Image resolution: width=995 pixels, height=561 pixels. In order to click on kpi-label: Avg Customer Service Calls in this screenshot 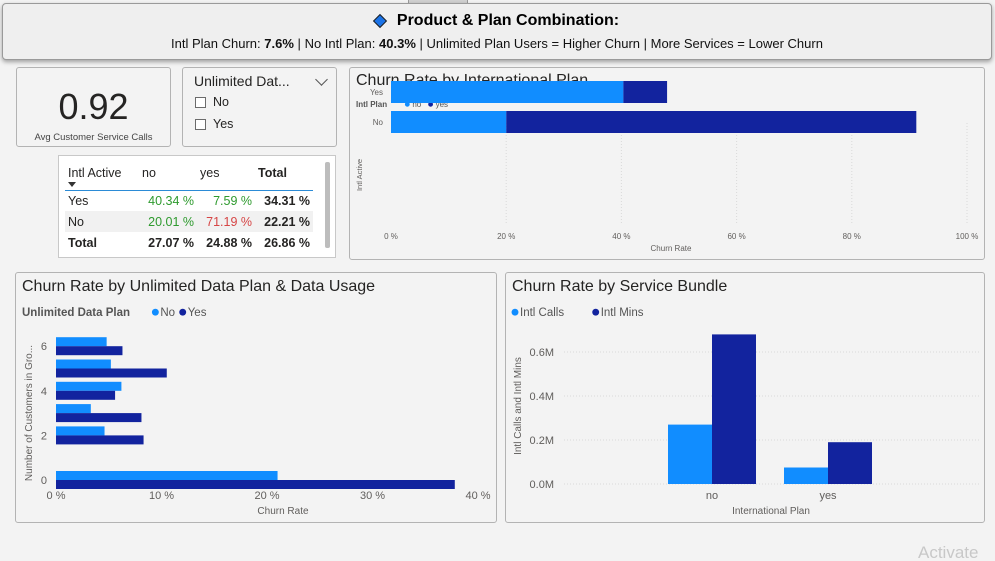, I will do `click(93, 137)`.